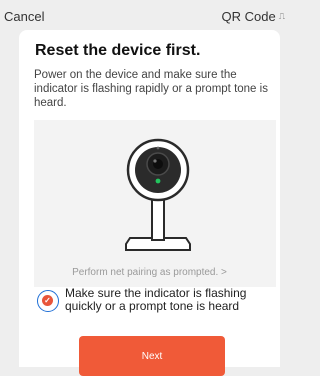 The height and width of the screenshot is (376, 320). What do you see at coordinates (145, 15) in the screenshot?
I see `top-bar: Cancel QR Code ⎍` at bounding box center [145, 15].